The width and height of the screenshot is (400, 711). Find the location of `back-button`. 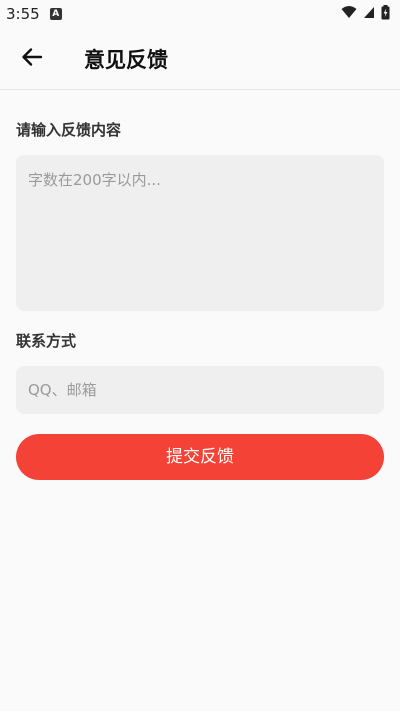

back-button is located at coordinates (32, 59).